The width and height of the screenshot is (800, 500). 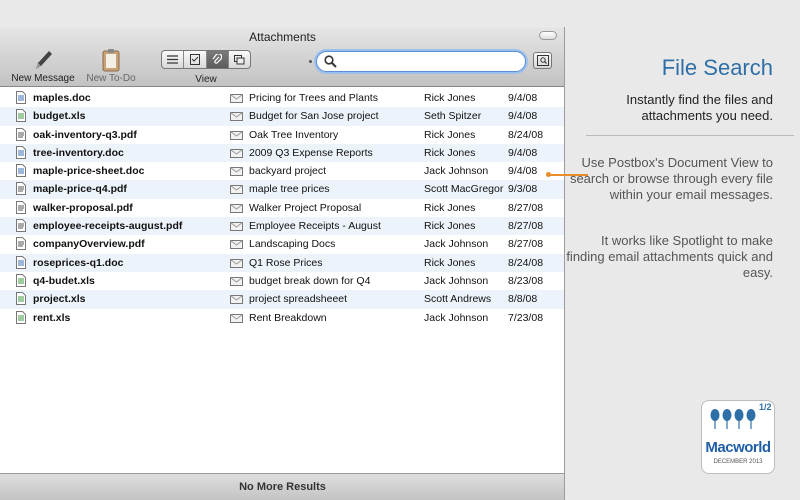 I want to click on message-date: 8/8/08, so click(x=523, y=299).